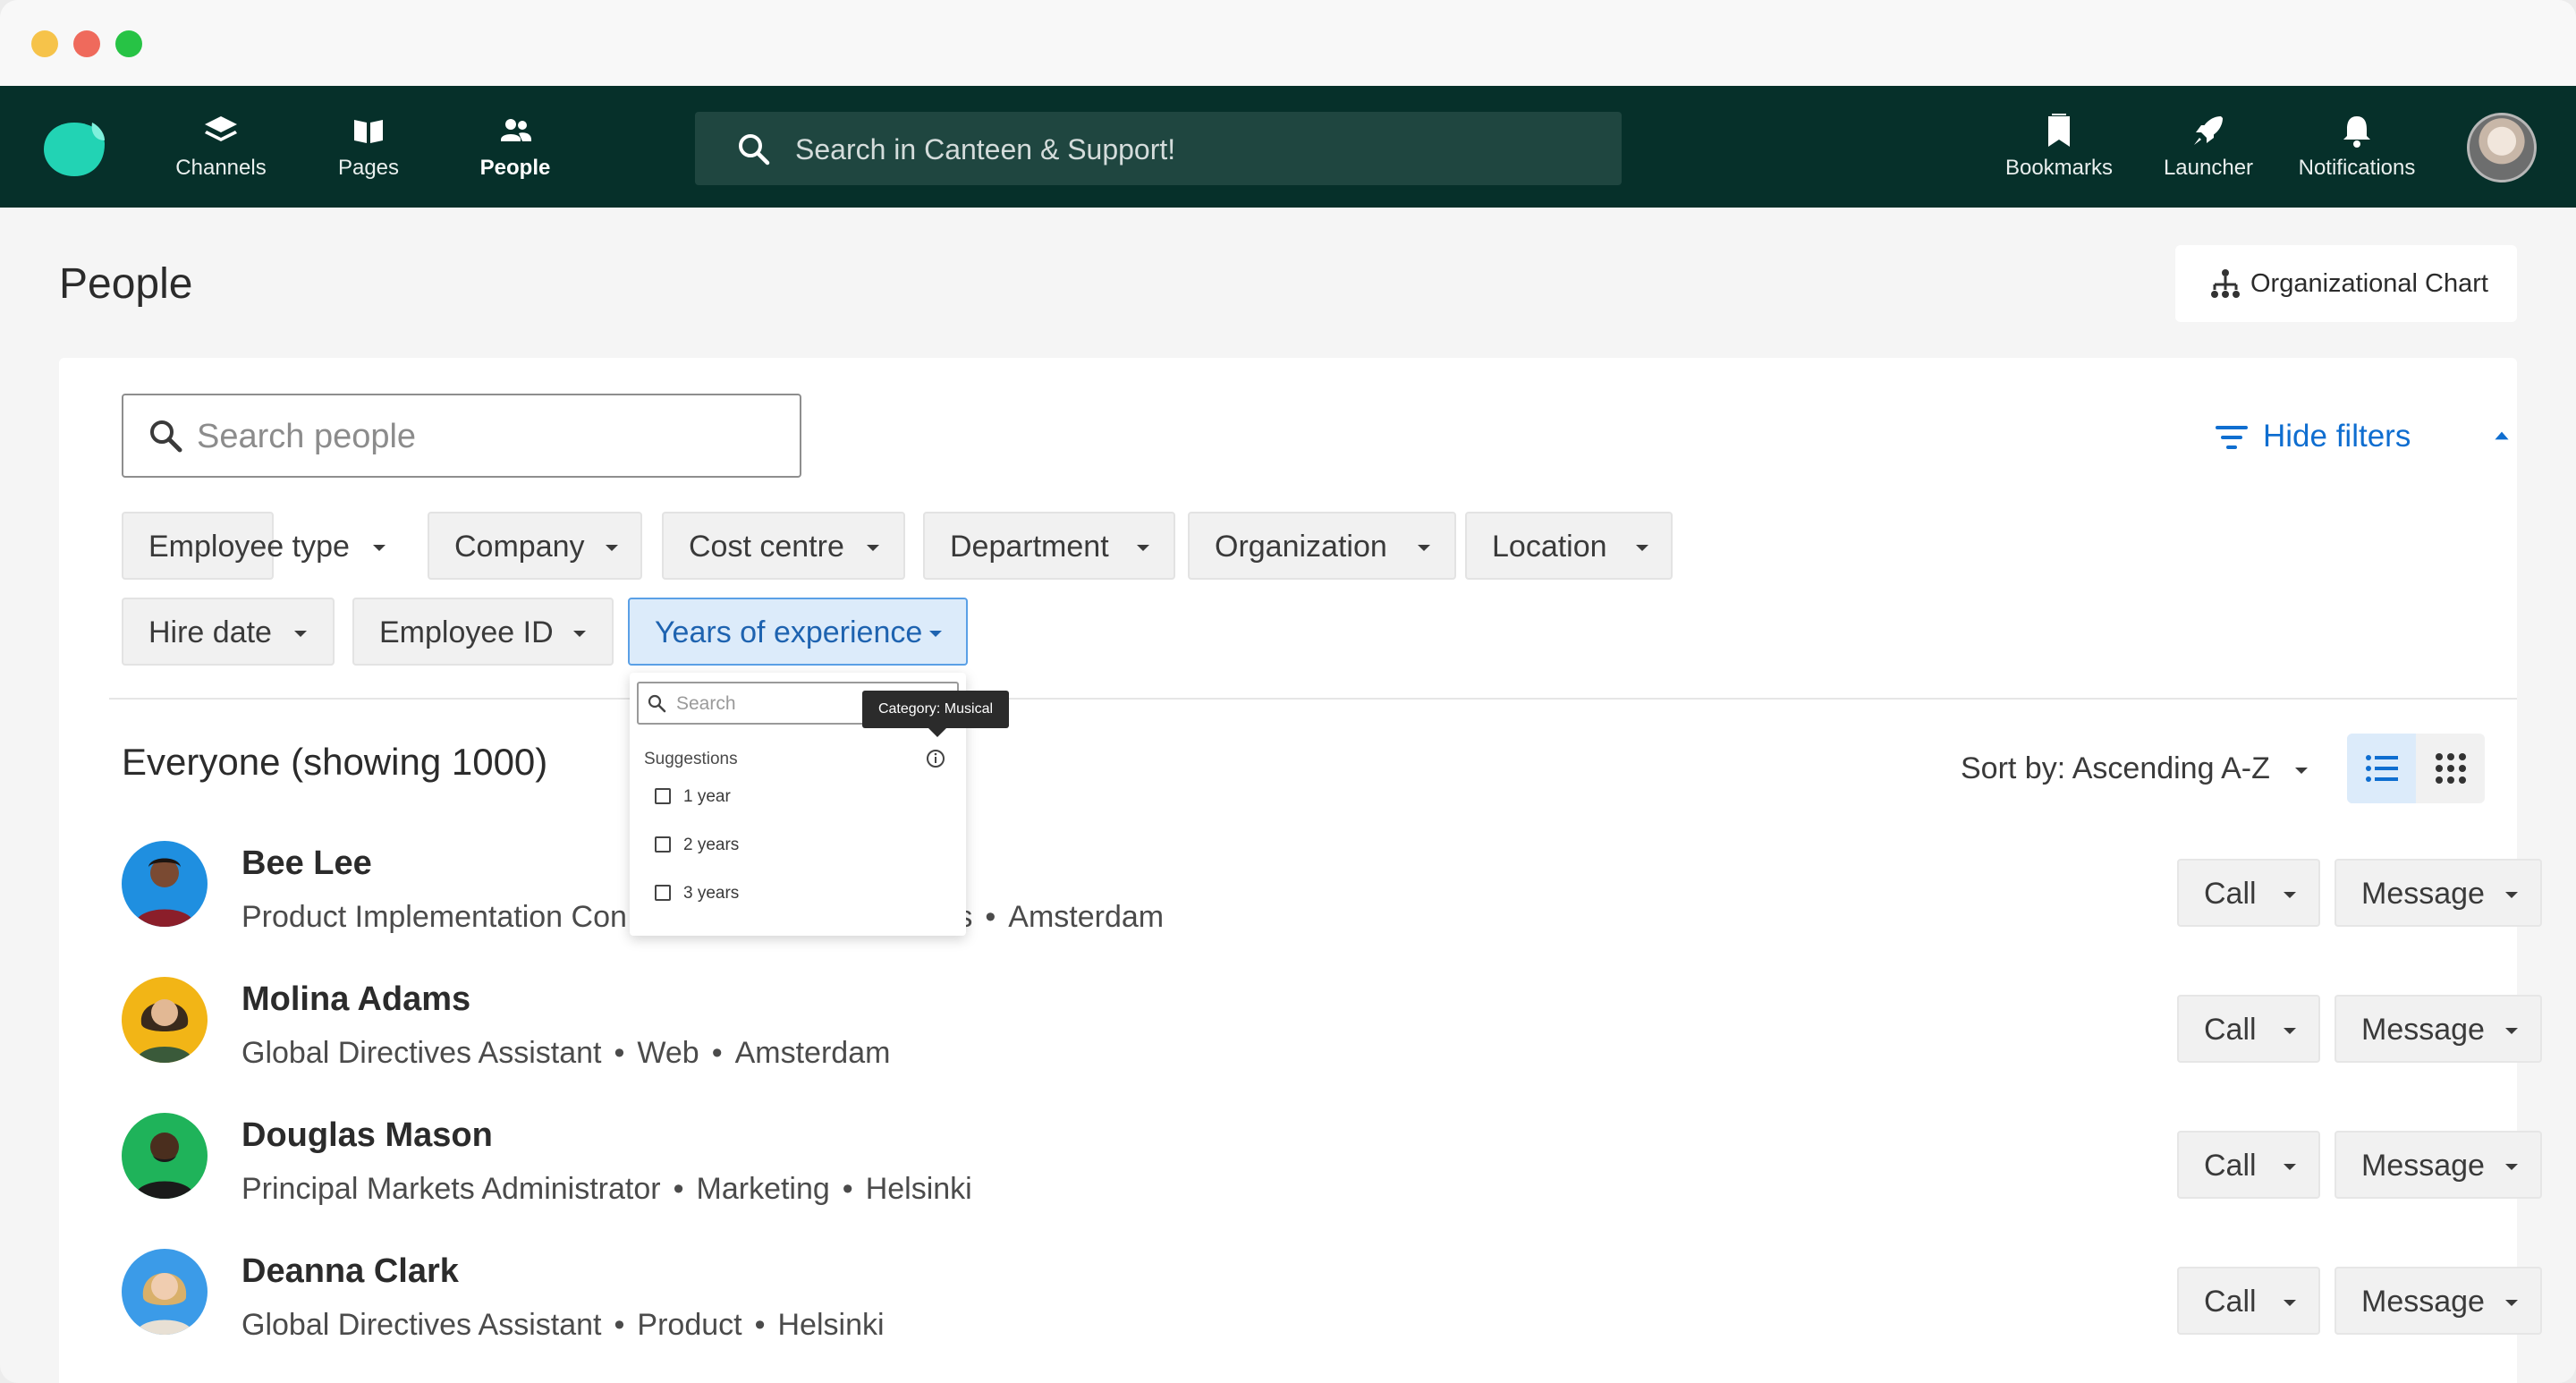 The width and height of the screenshot is (2576, 1383). Describe the element at coordinates (367, 1136) in the screenshot. I see `person-name: Douglas Mason` at that location.